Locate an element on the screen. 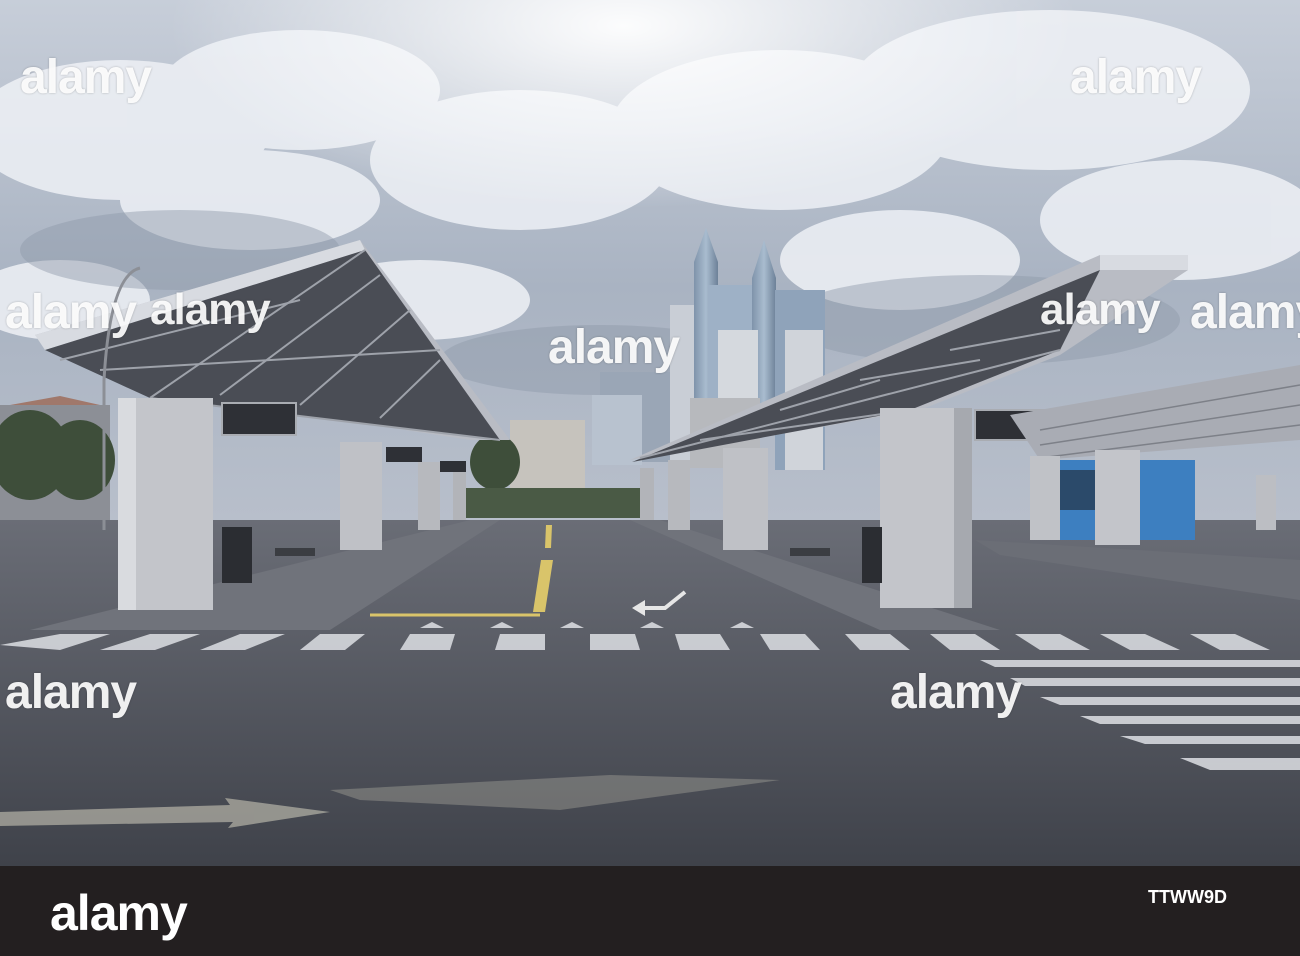 The image size is (1300, 956). footer-bar: alamy is located at coordinates (650, 911).